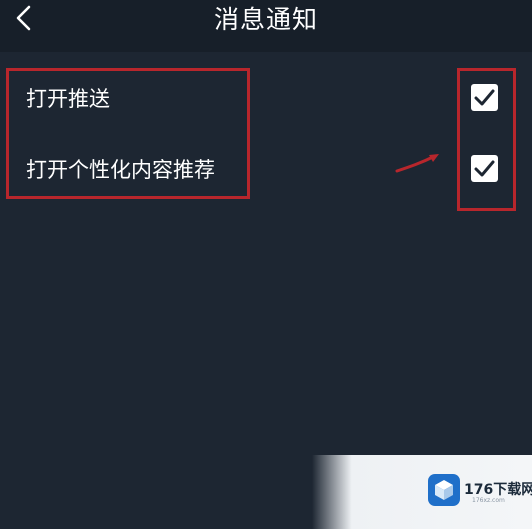  I want to click on annotation-arrow-icon, so click(417, 163).